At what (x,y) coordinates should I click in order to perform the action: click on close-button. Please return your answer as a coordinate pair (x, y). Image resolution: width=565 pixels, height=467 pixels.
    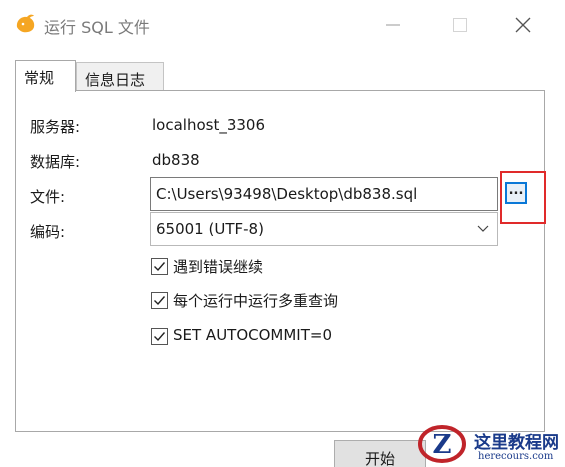
    Looking at the image, I should click on (523, 25).